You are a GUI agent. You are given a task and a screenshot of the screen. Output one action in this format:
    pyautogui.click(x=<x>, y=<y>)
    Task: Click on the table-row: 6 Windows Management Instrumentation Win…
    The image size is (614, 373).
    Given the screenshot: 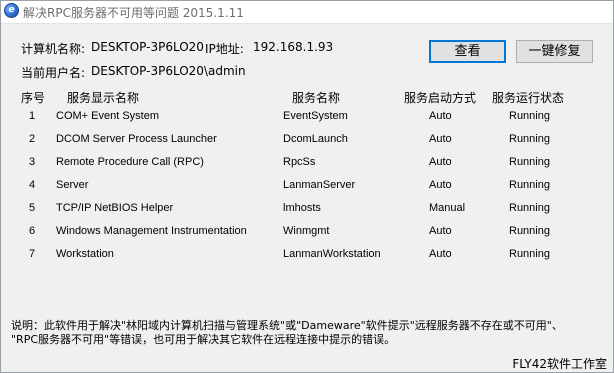 What is the action you would take?
    pyautogui.click(x=307, y=233)
    